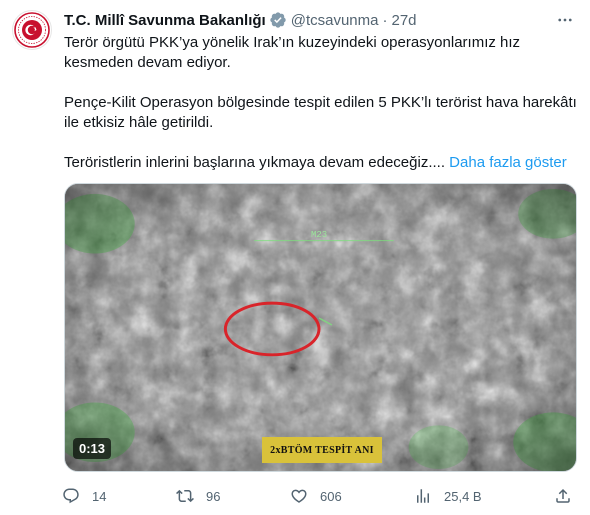 The height and width of the screenshot is (515, 590). I want to click on views-icon, so click(423, 496).